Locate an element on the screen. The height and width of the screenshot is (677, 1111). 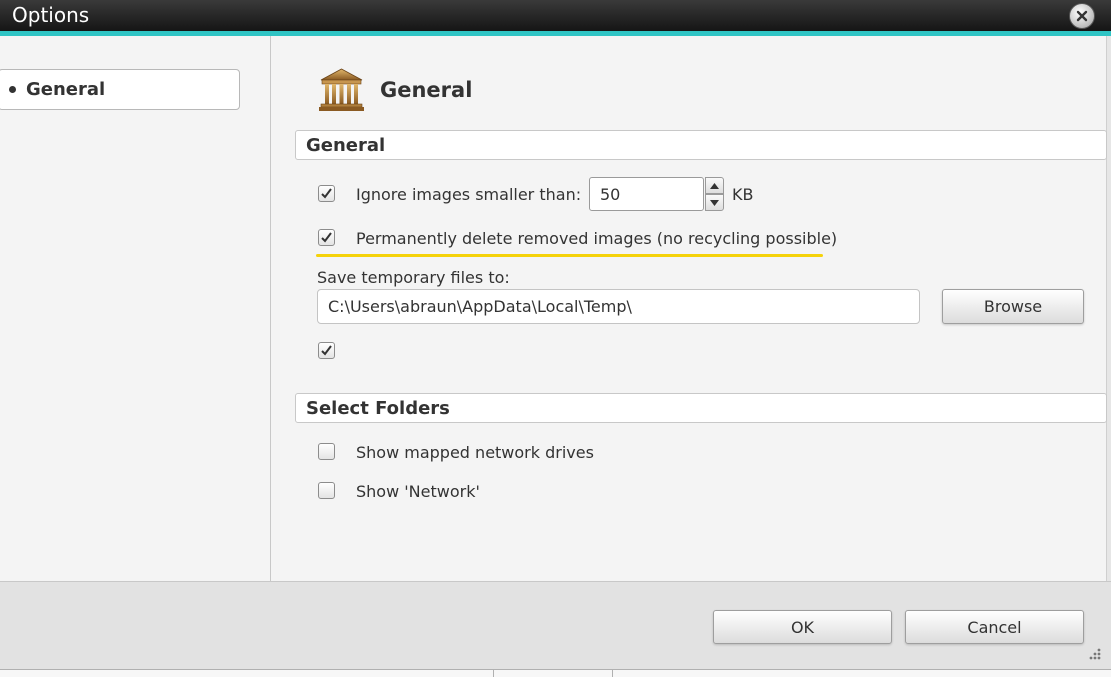
section-title: Select Folders is located at coordinates (378, 408).